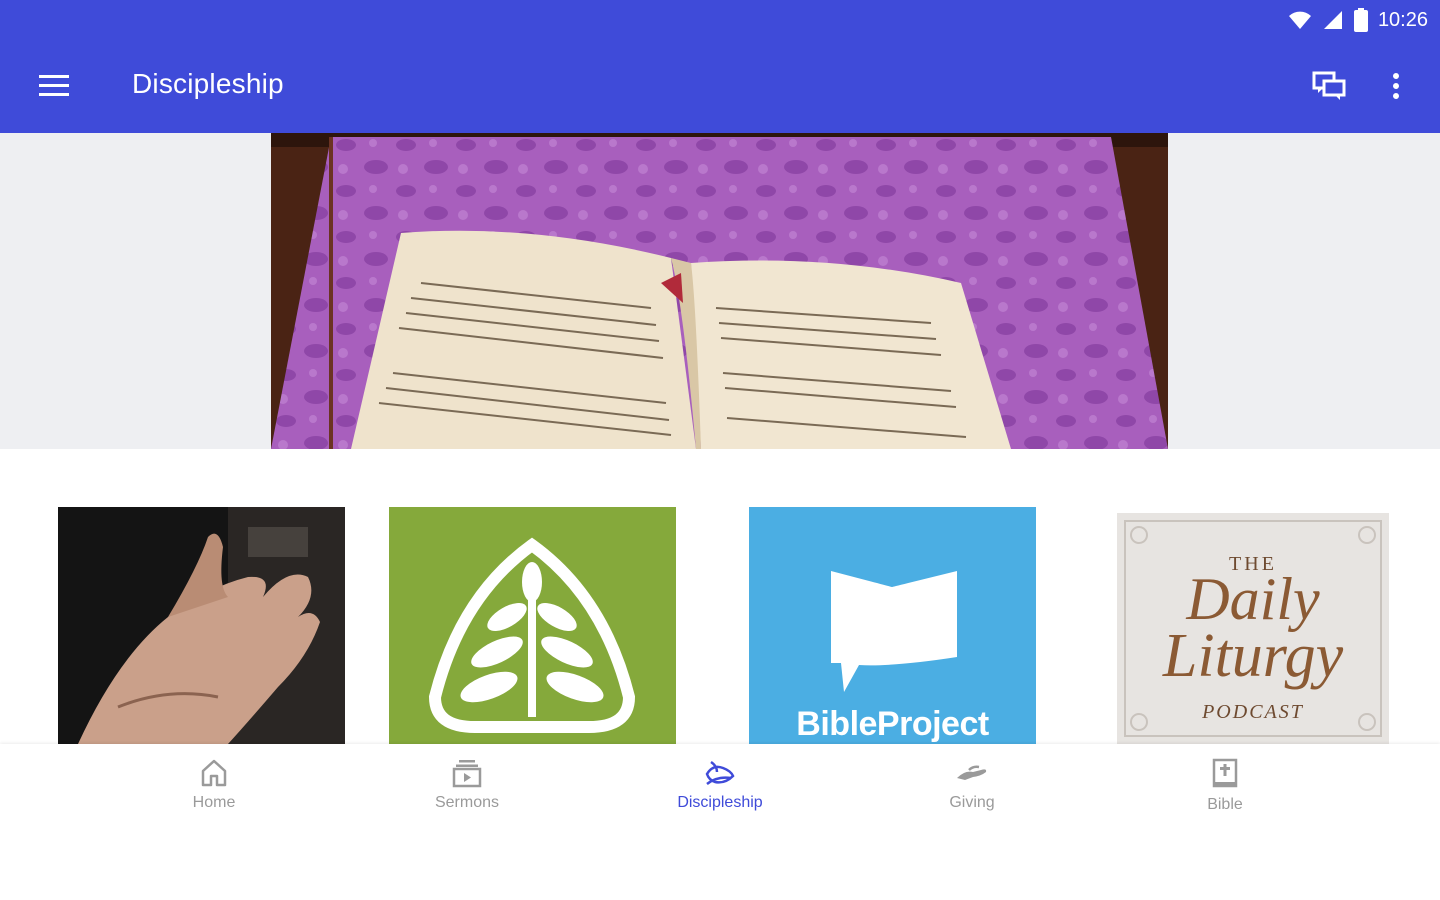 The image size is (1440, 900). I want to click on page-title: Discipleship, so click(208, 83).